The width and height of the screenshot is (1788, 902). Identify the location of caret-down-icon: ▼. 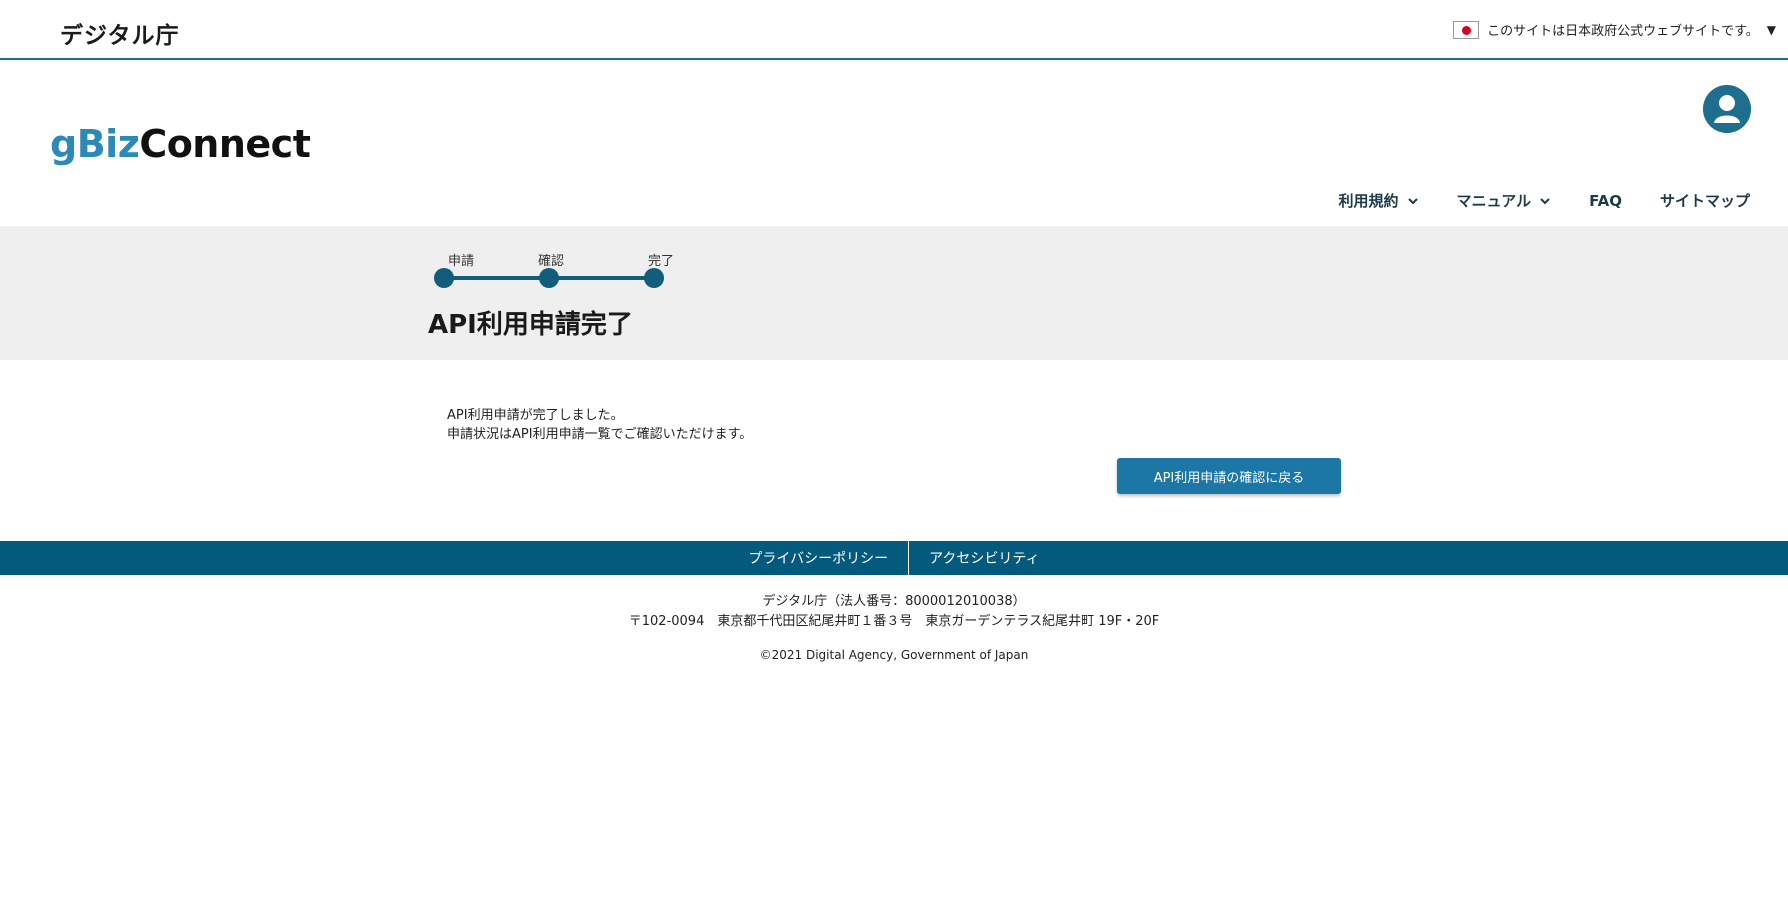
(1771, 29).